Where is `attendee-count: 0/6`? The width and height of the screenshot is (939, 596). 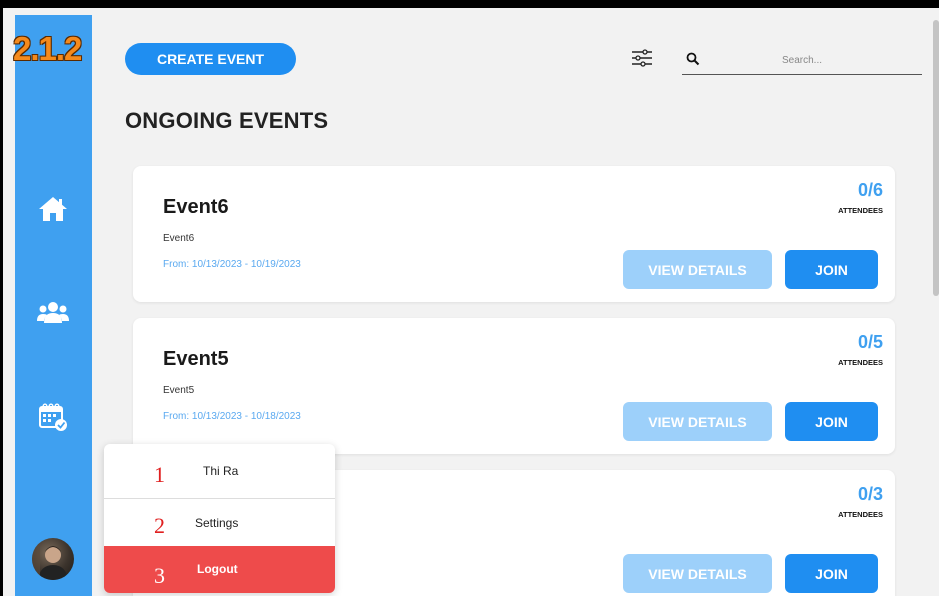
attendee-count: 0/6 is located at coordinates (870, 190).